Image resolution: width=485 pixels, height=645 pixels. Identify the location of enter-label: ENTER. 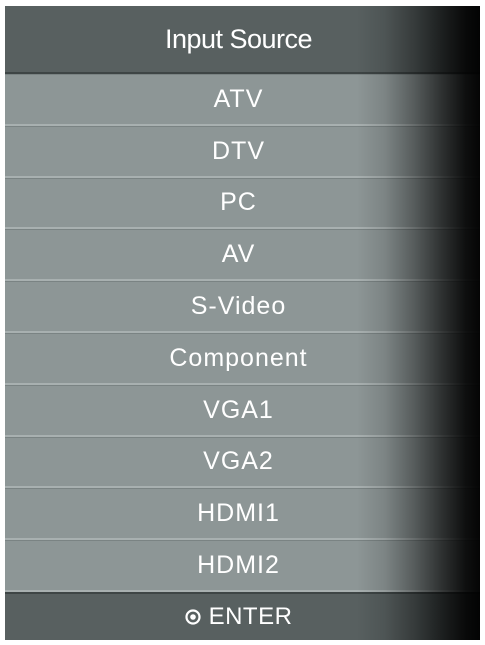
(250, 616).